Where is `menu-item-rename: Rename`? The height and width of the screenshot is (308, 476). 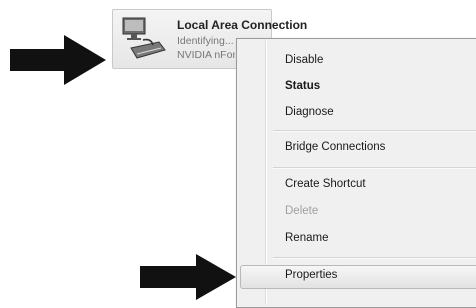 menu-item-rename: Rename is located at coordinates (306, 238).